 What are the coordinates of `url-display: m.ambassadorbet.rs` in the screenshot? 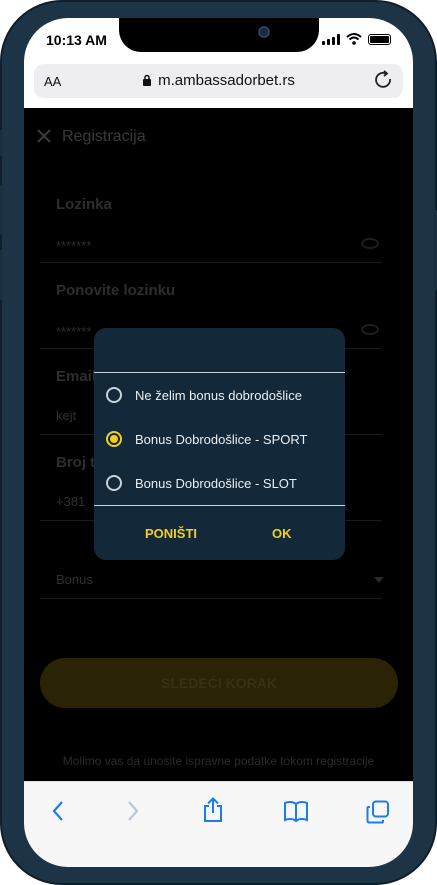 It's located at (218, 80).